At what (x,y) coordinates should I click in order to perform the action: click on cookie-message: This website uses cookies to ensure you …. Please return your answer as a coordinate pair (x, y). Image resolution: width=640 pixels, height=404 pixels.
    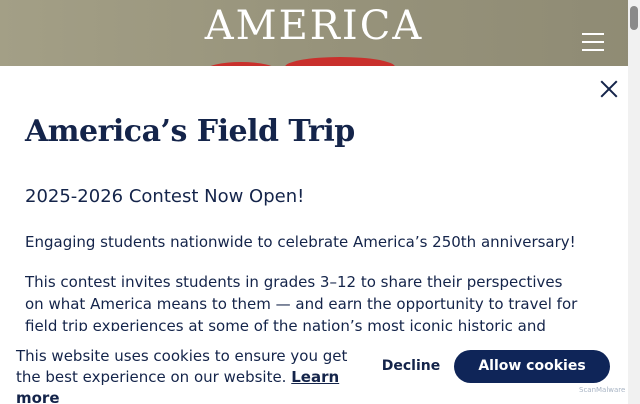
    Looking at the image, I should click on (196, 375).